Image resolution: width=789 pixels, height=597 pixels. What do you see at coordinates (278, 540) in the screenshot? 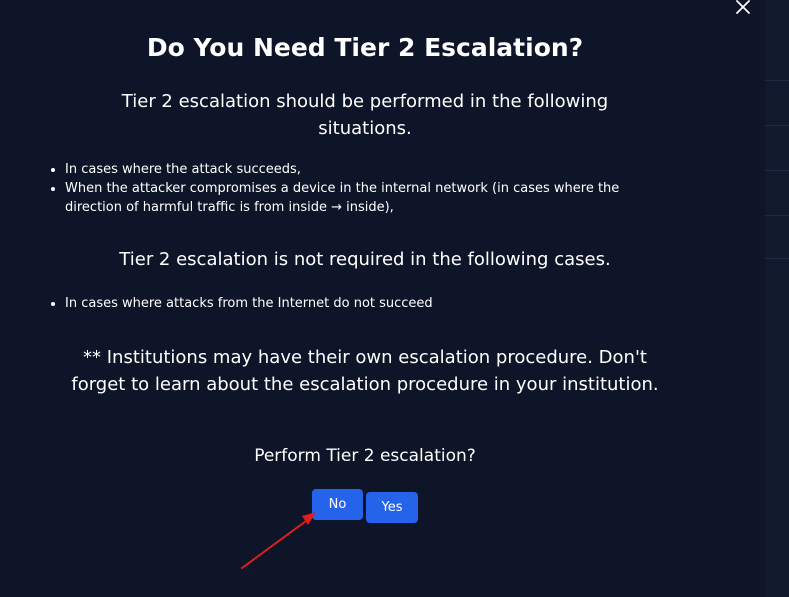
I see `red-arrow` at bounding box center [278, 540].